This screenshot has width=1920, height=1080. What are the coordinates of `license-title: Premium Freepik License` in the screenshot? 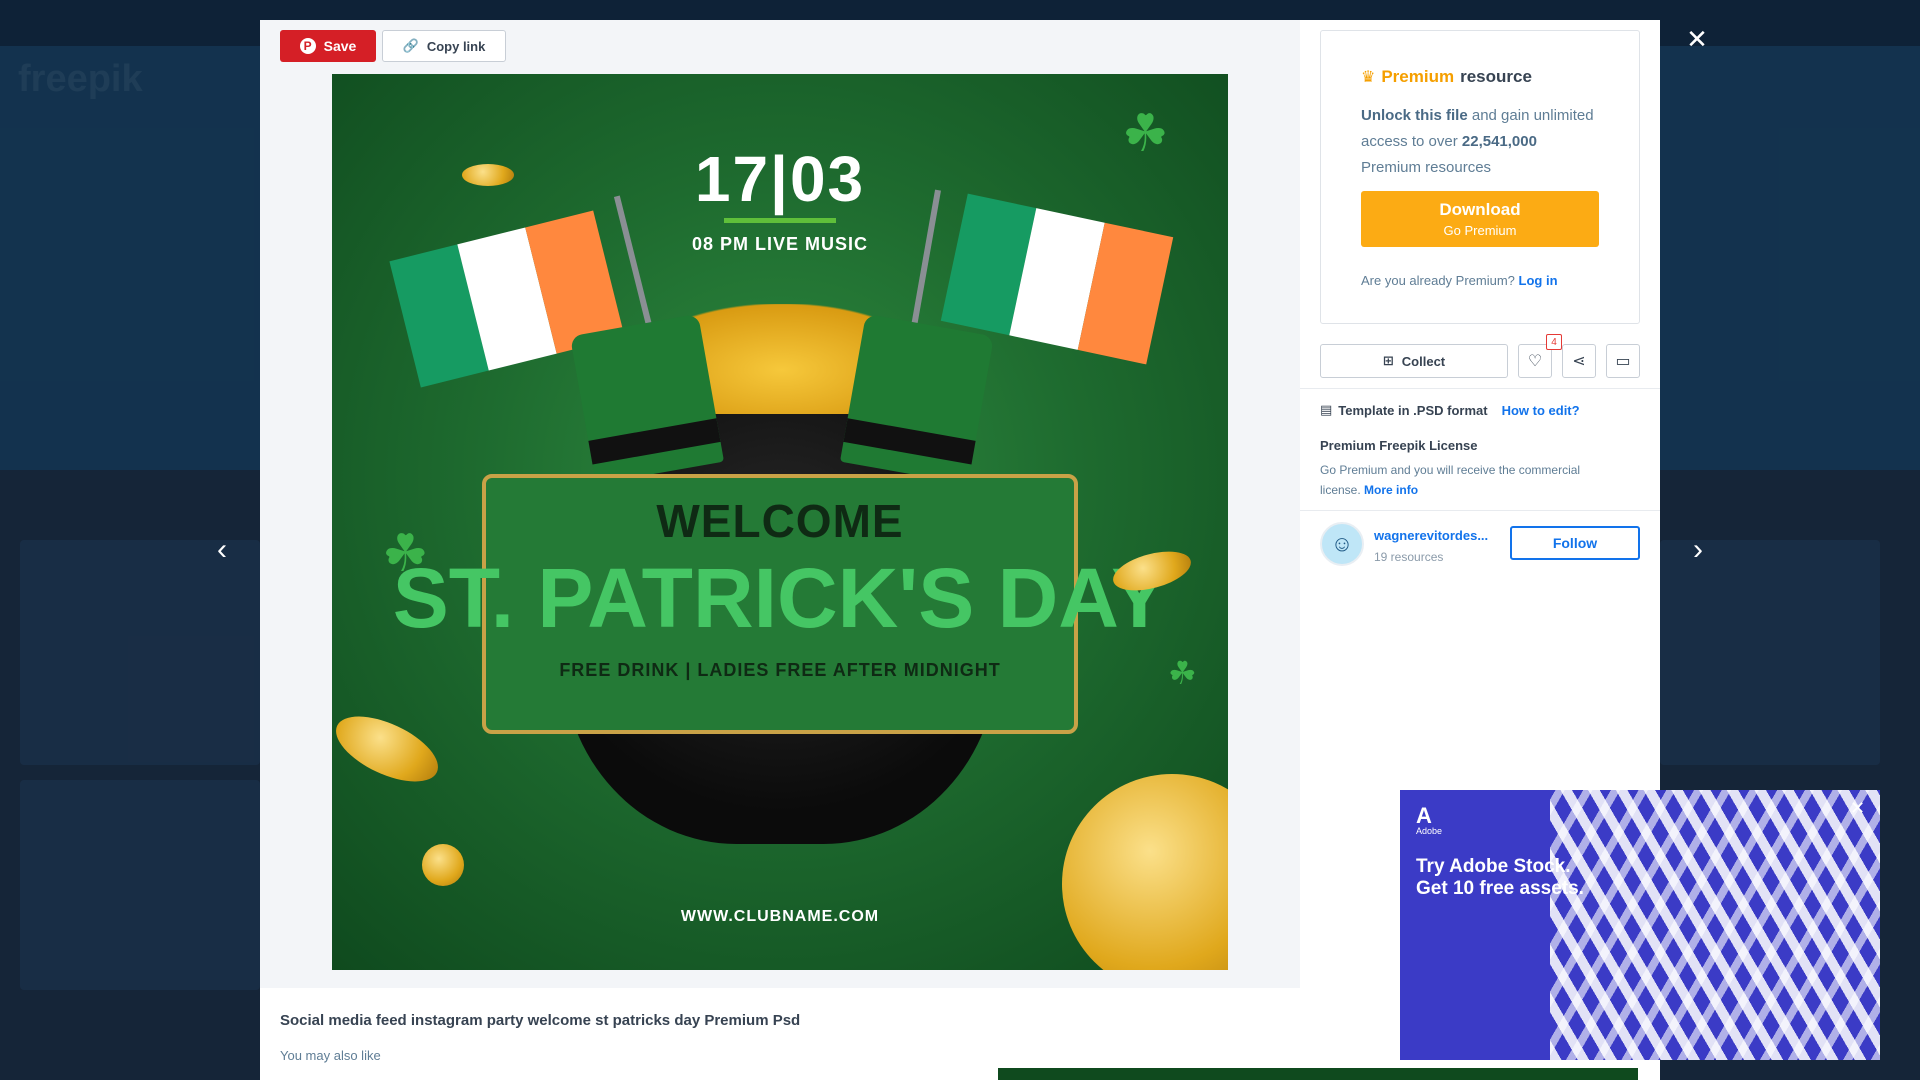 It's located at (1399, 445).